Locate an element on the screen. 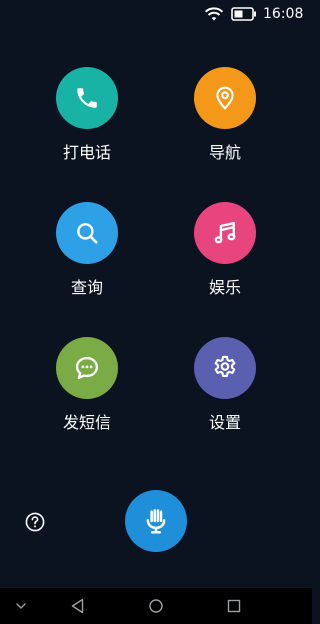 This screenshot has height=624, width=320. sms-button is located at coordinates (87, 368).